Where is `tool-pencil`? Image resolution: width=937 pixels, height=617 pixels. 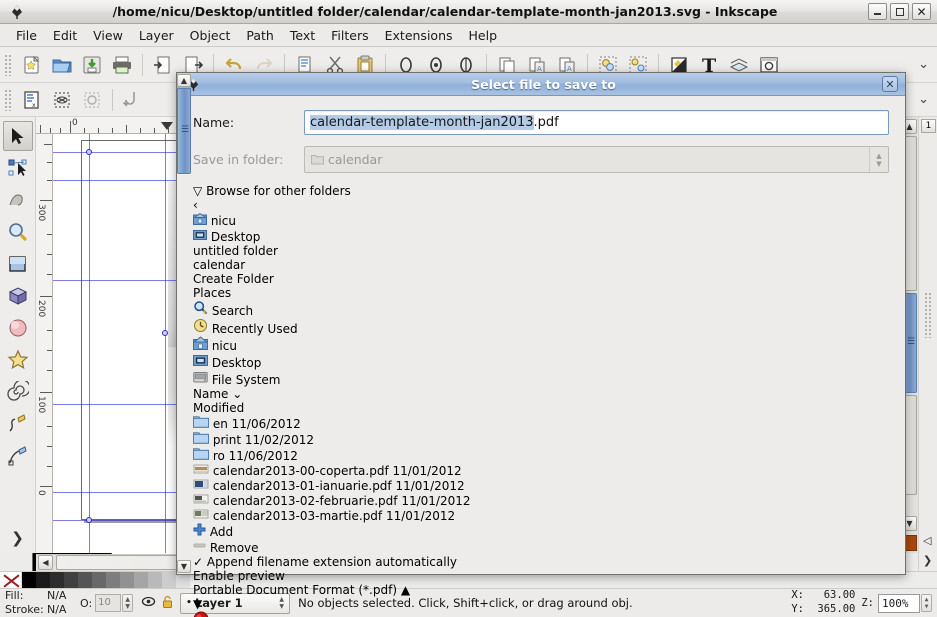 tool-pencil is located at coordinates (18, 424).